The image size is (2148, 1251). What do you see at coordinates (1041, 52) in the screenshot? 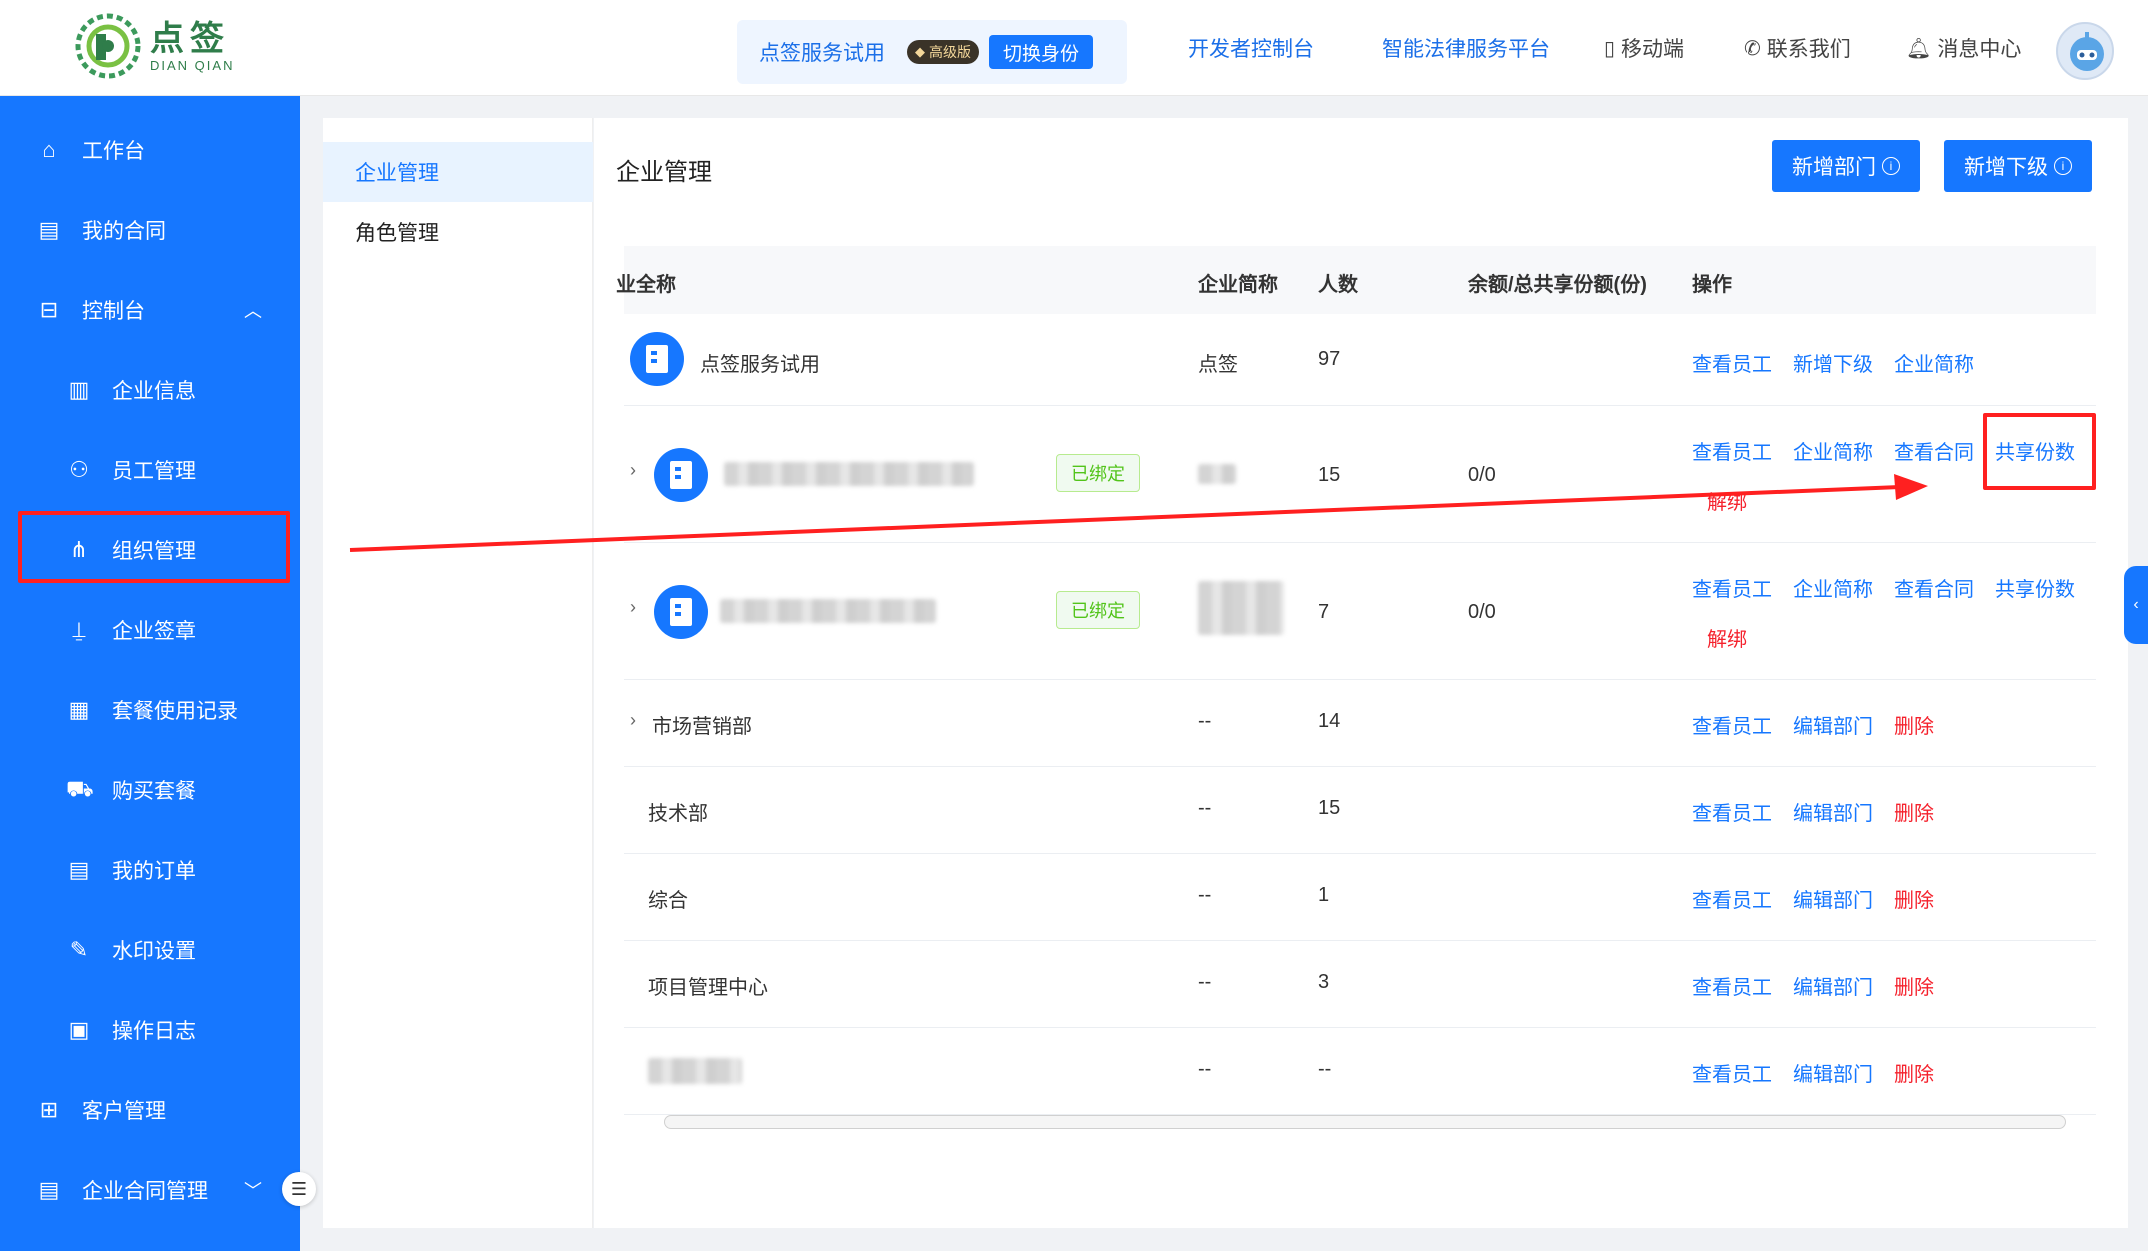
I see `switch-identity-button: 切换身份` at bounding box center [1041, 52].